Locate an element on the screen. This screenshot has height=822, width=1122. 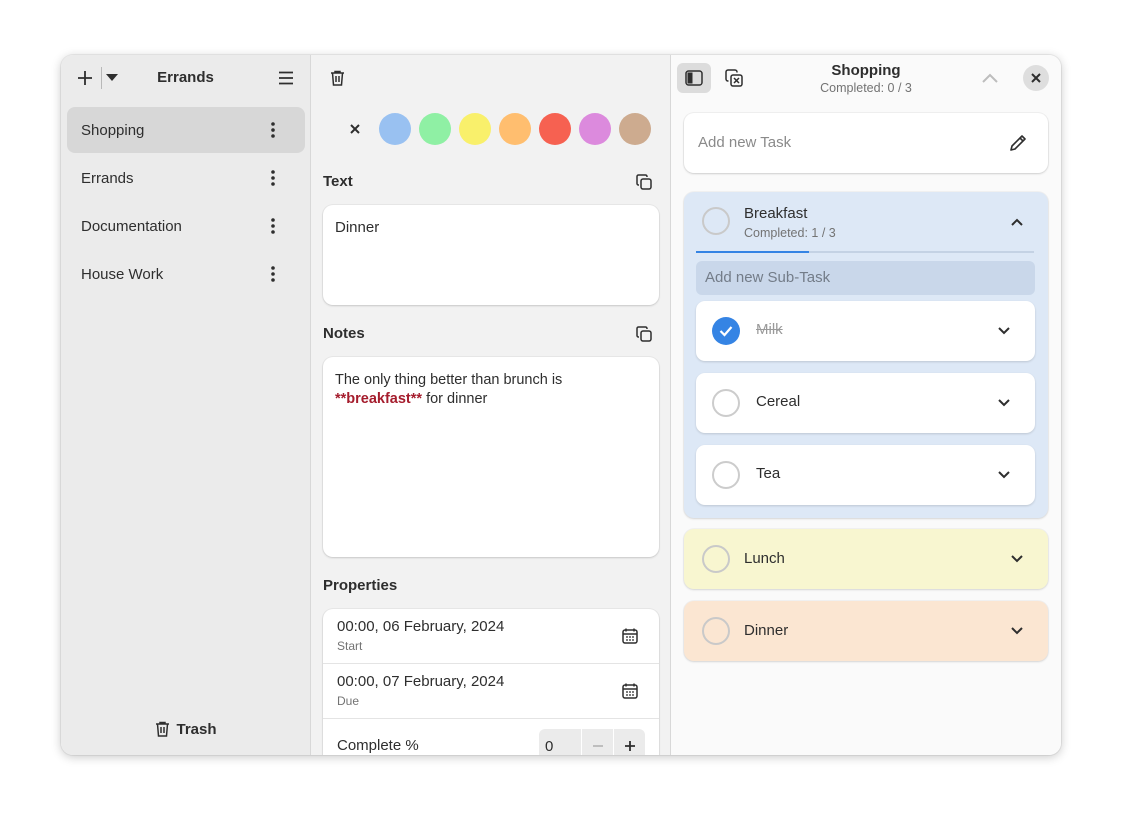
clear-completed-button is located at coordinates (734, 78).